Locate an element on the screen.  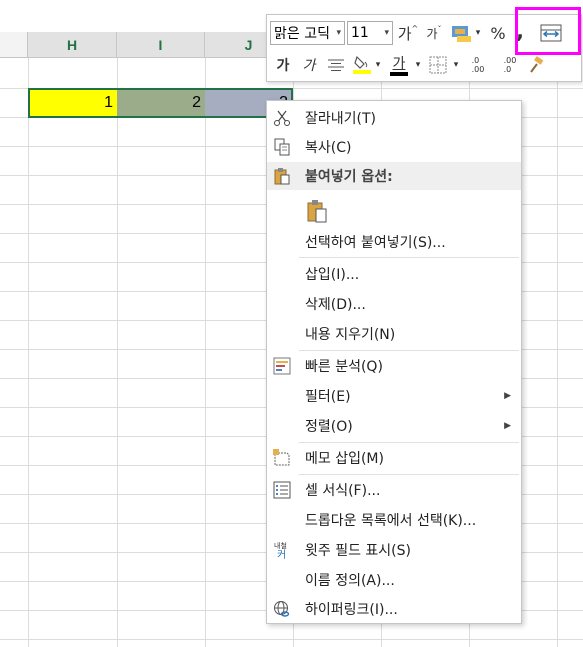
hyperlink-icon is located at coordinates (282, 609).